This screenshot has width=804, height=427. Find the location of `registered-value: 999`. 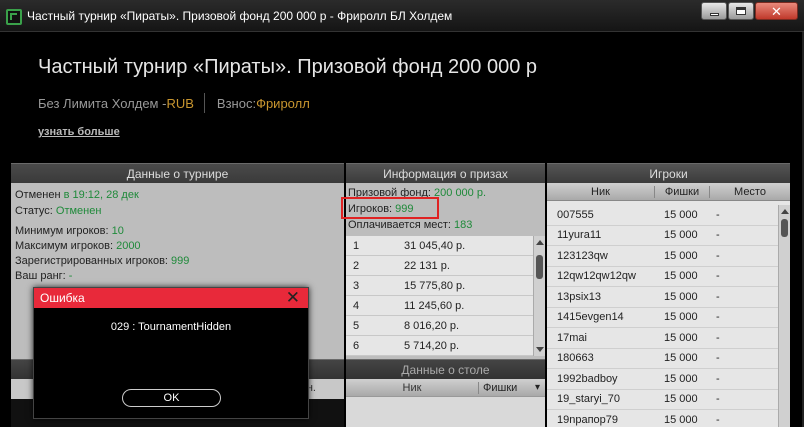

registered-value: 999 is located at coordinates (180, 261).